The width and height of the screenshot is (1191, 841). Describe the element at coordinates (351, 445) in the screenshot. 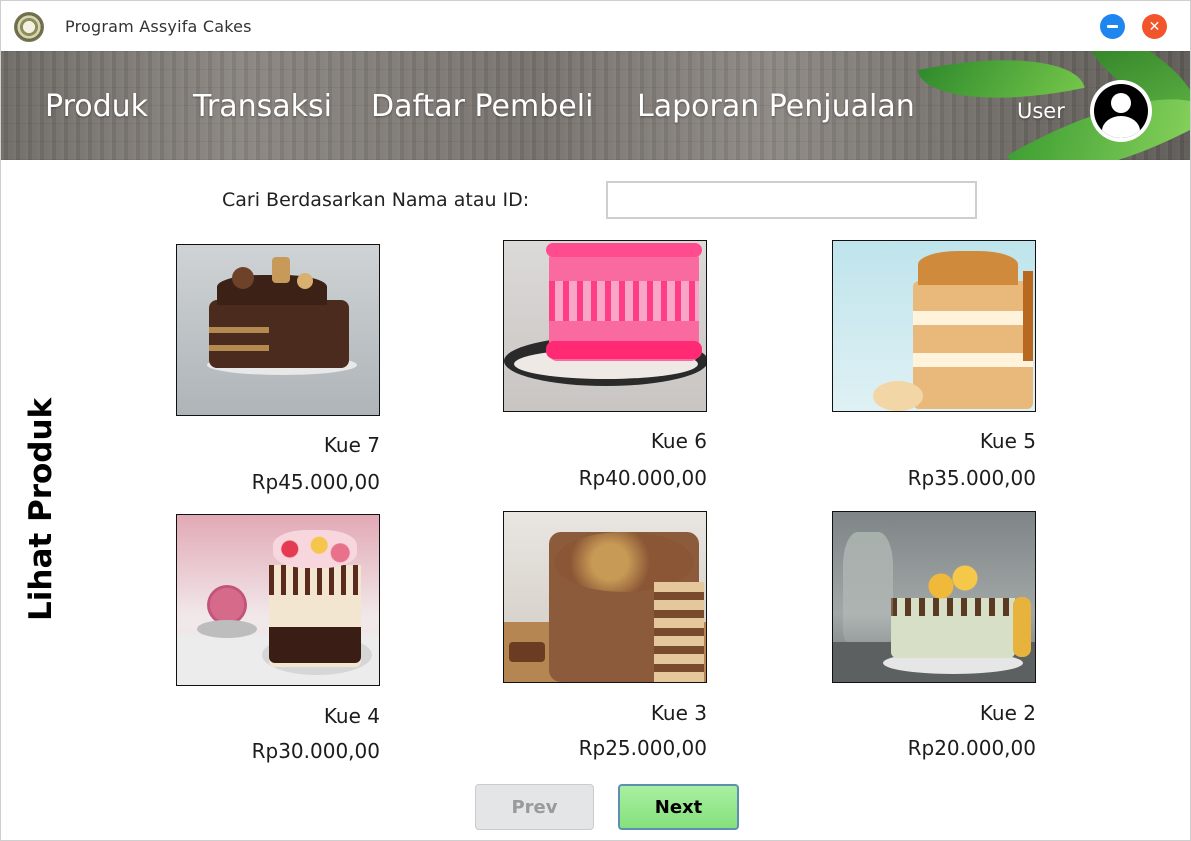

I see `product-name: Kue 7` at that location.